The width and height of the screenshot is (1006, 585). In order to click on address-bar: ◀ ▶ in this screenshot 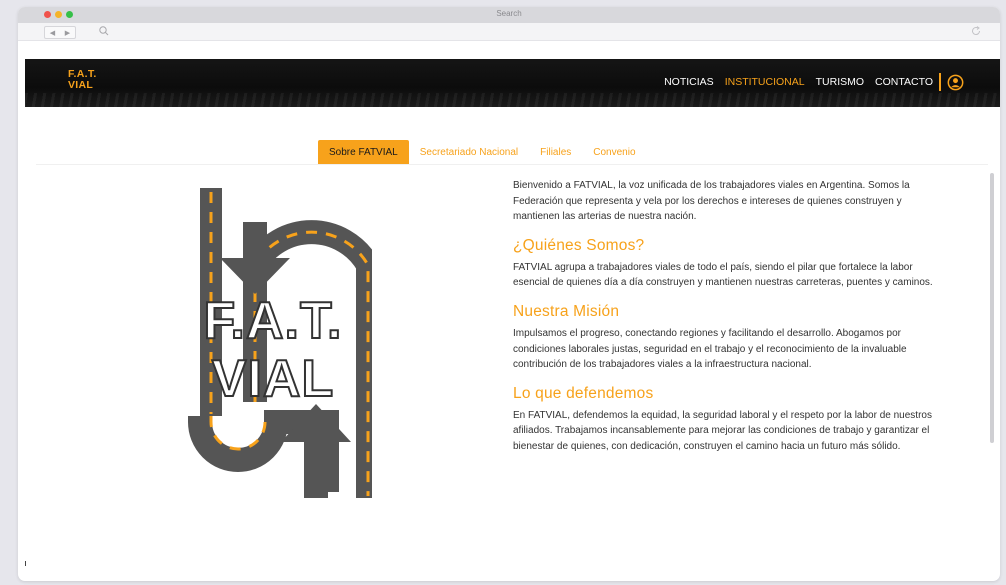, I will do `click(509, 32)`.